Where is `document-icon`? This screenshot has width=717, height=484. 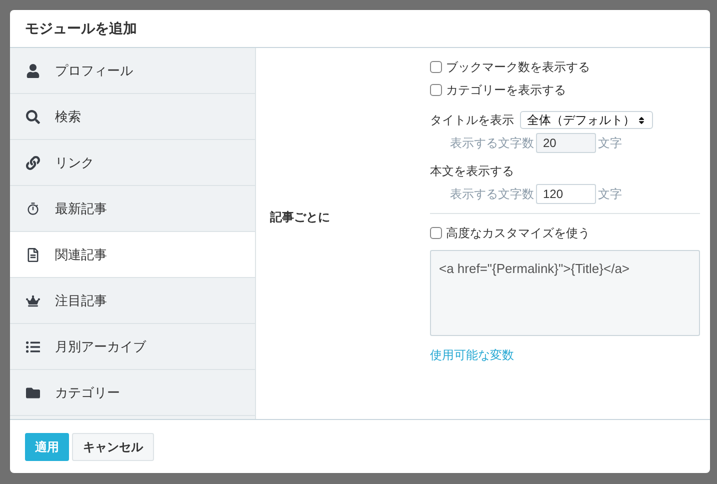
document-icon is located at coordinates (33, 254).